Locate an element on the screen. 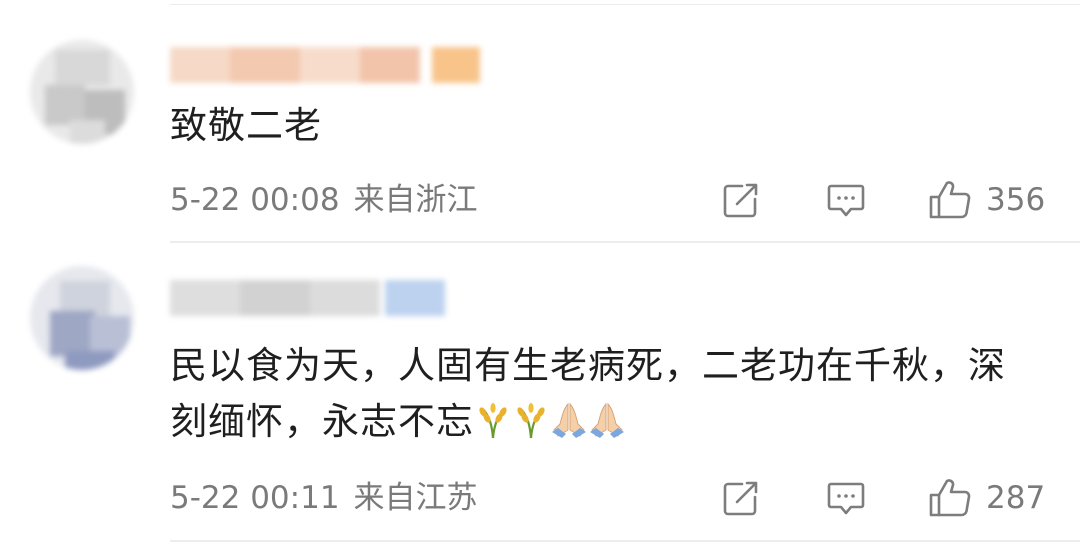 This screenshot has width=1080, height=555. comment-actions: 356 is located at coordinates (540, 200).